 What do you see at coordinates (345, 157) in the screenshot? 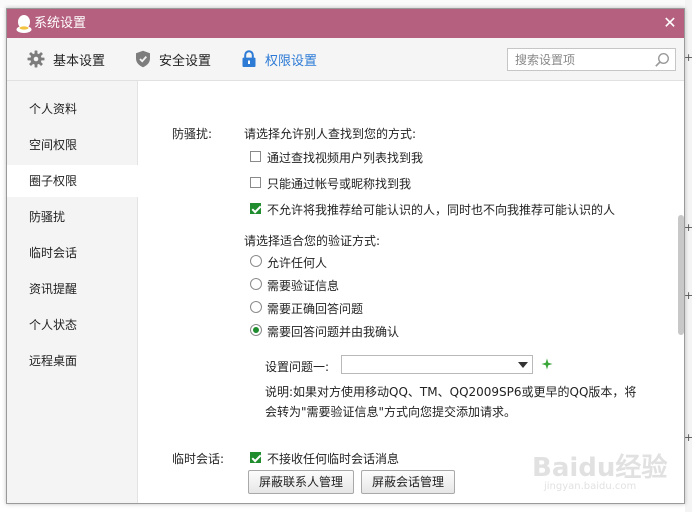
I see `option-find-by-video-list: 通过查找视频用户列表找到我` at bounding box center [345, 157].